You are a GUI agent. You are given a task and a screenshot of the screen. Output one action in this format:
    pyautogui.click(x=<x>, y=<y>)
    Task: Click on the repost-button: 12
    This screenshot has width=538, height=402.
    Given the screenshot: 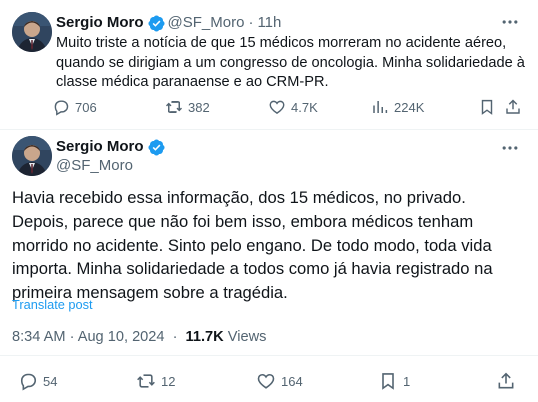 What is the action you would take?
    pyautogui.click(x=155, y=381)
    